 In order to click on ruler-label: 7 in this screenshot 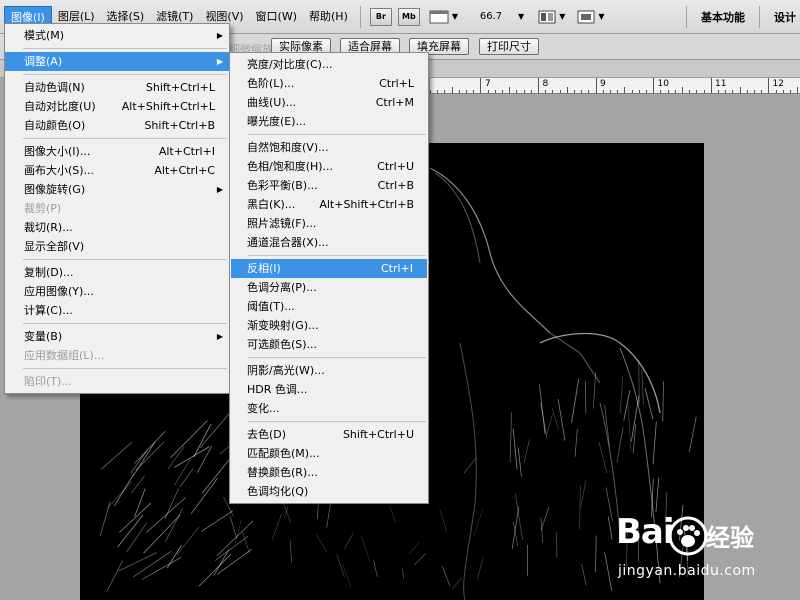, I will do `click(488, 84)`.